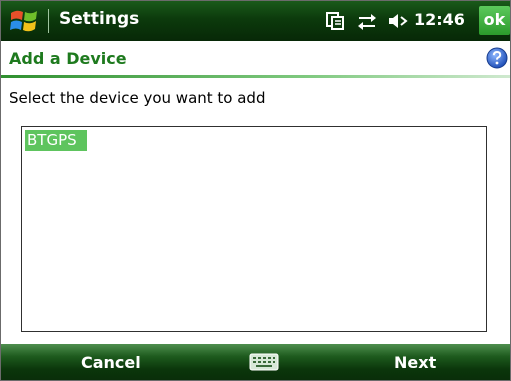 The width and height of the screenshot is (511, 381). Describe the element at coordinates (56, 140) in the screenshot. I see `list-item: BTGPS` at that location.